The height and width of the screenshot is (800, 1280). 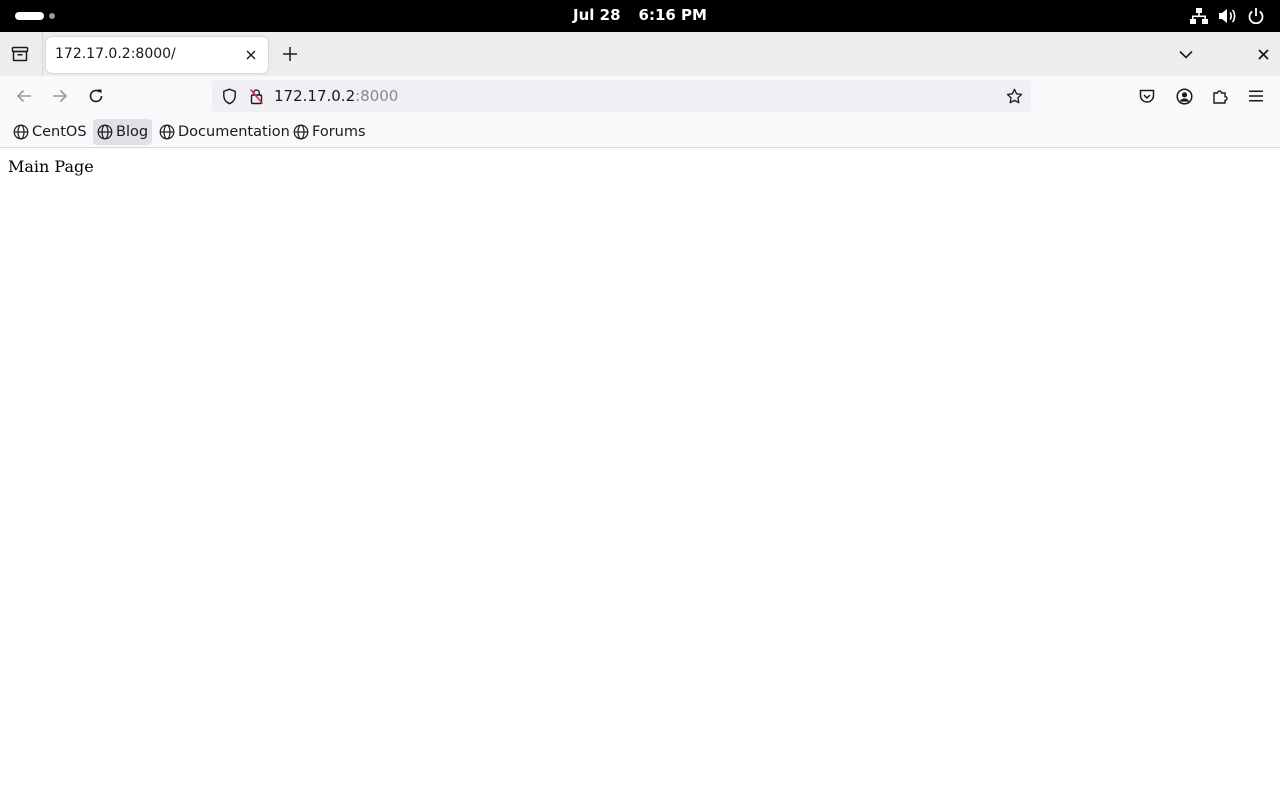 What do you see at coordinates (1256, 16) in the screenshot?
I see `power-icon` at bounding box center [1256, 16].